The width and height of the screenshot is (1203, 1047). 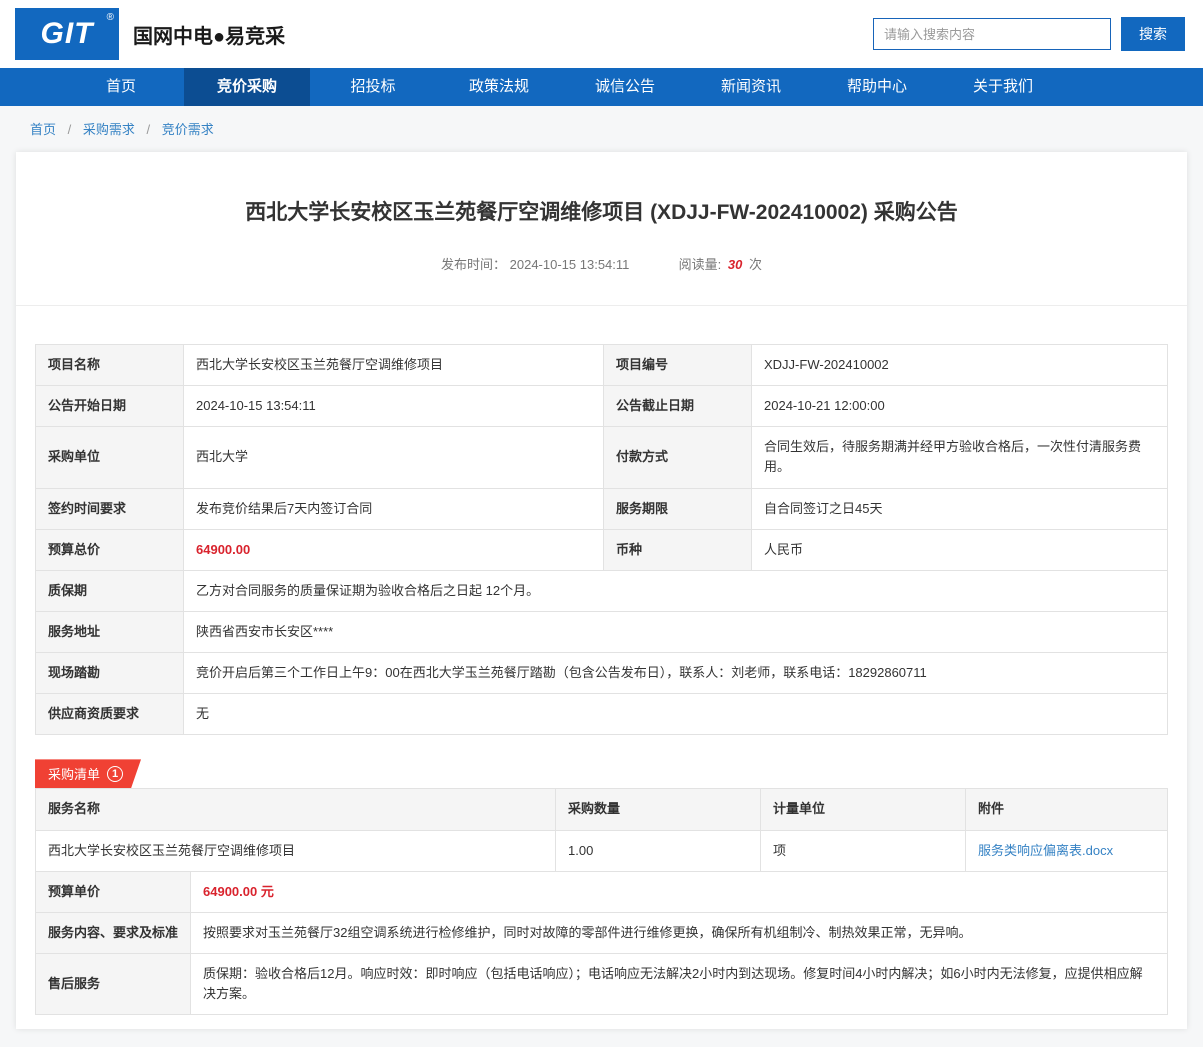 I want to click on announcement-meta: 发布时间： 2024-10-15 13:54:11 阅读量: 30 次, so click(x=601, y=263).